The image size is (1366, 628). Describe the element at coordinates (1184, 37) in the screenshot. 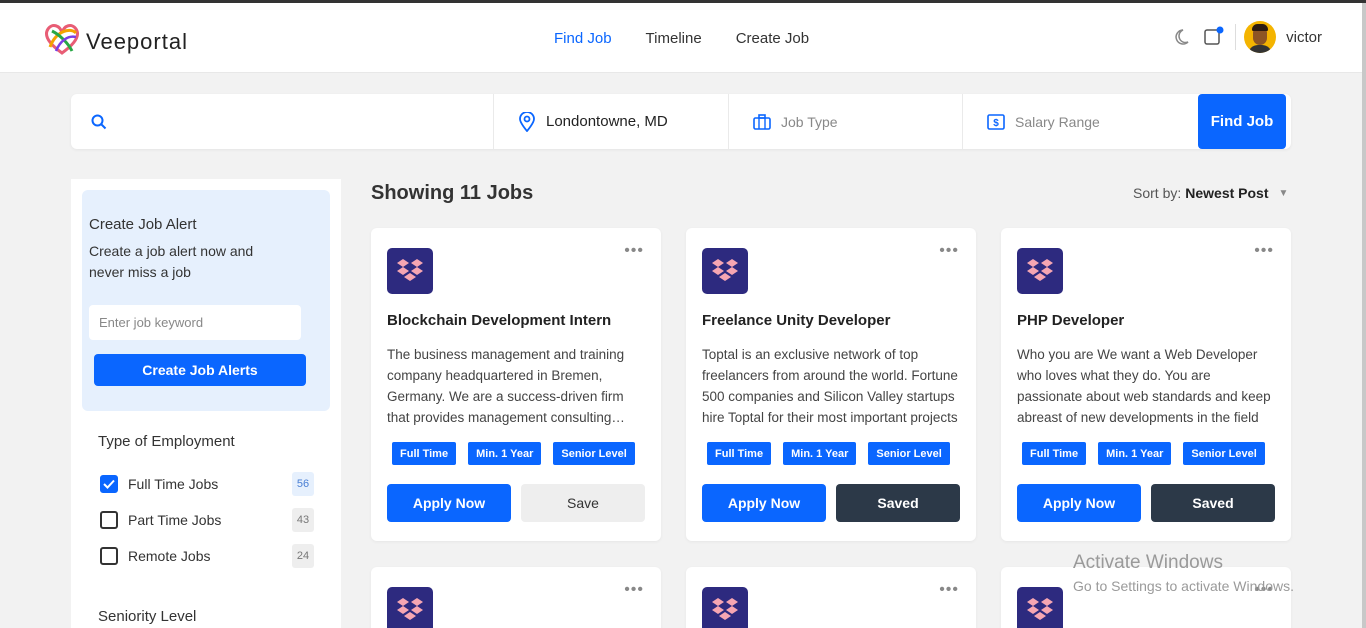

I see `moon-icon` at that location.